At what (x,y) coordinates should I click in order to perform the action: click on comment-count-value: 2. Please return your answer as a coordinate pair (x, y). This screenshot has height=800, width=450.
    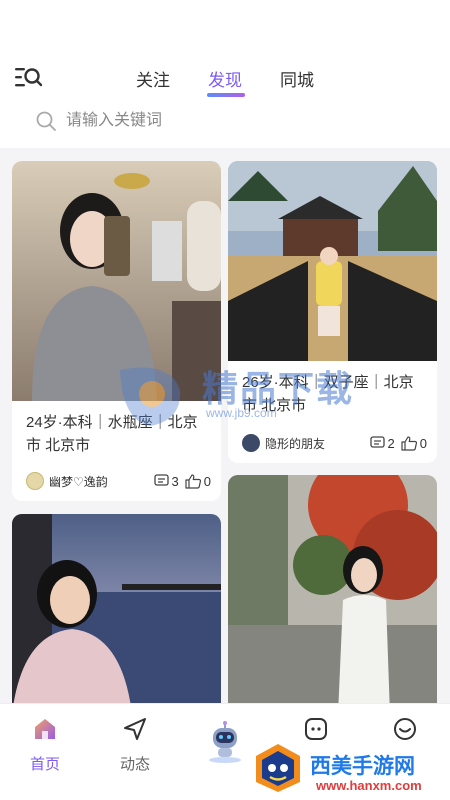
    Looking at the image, I should click on (391, 443).